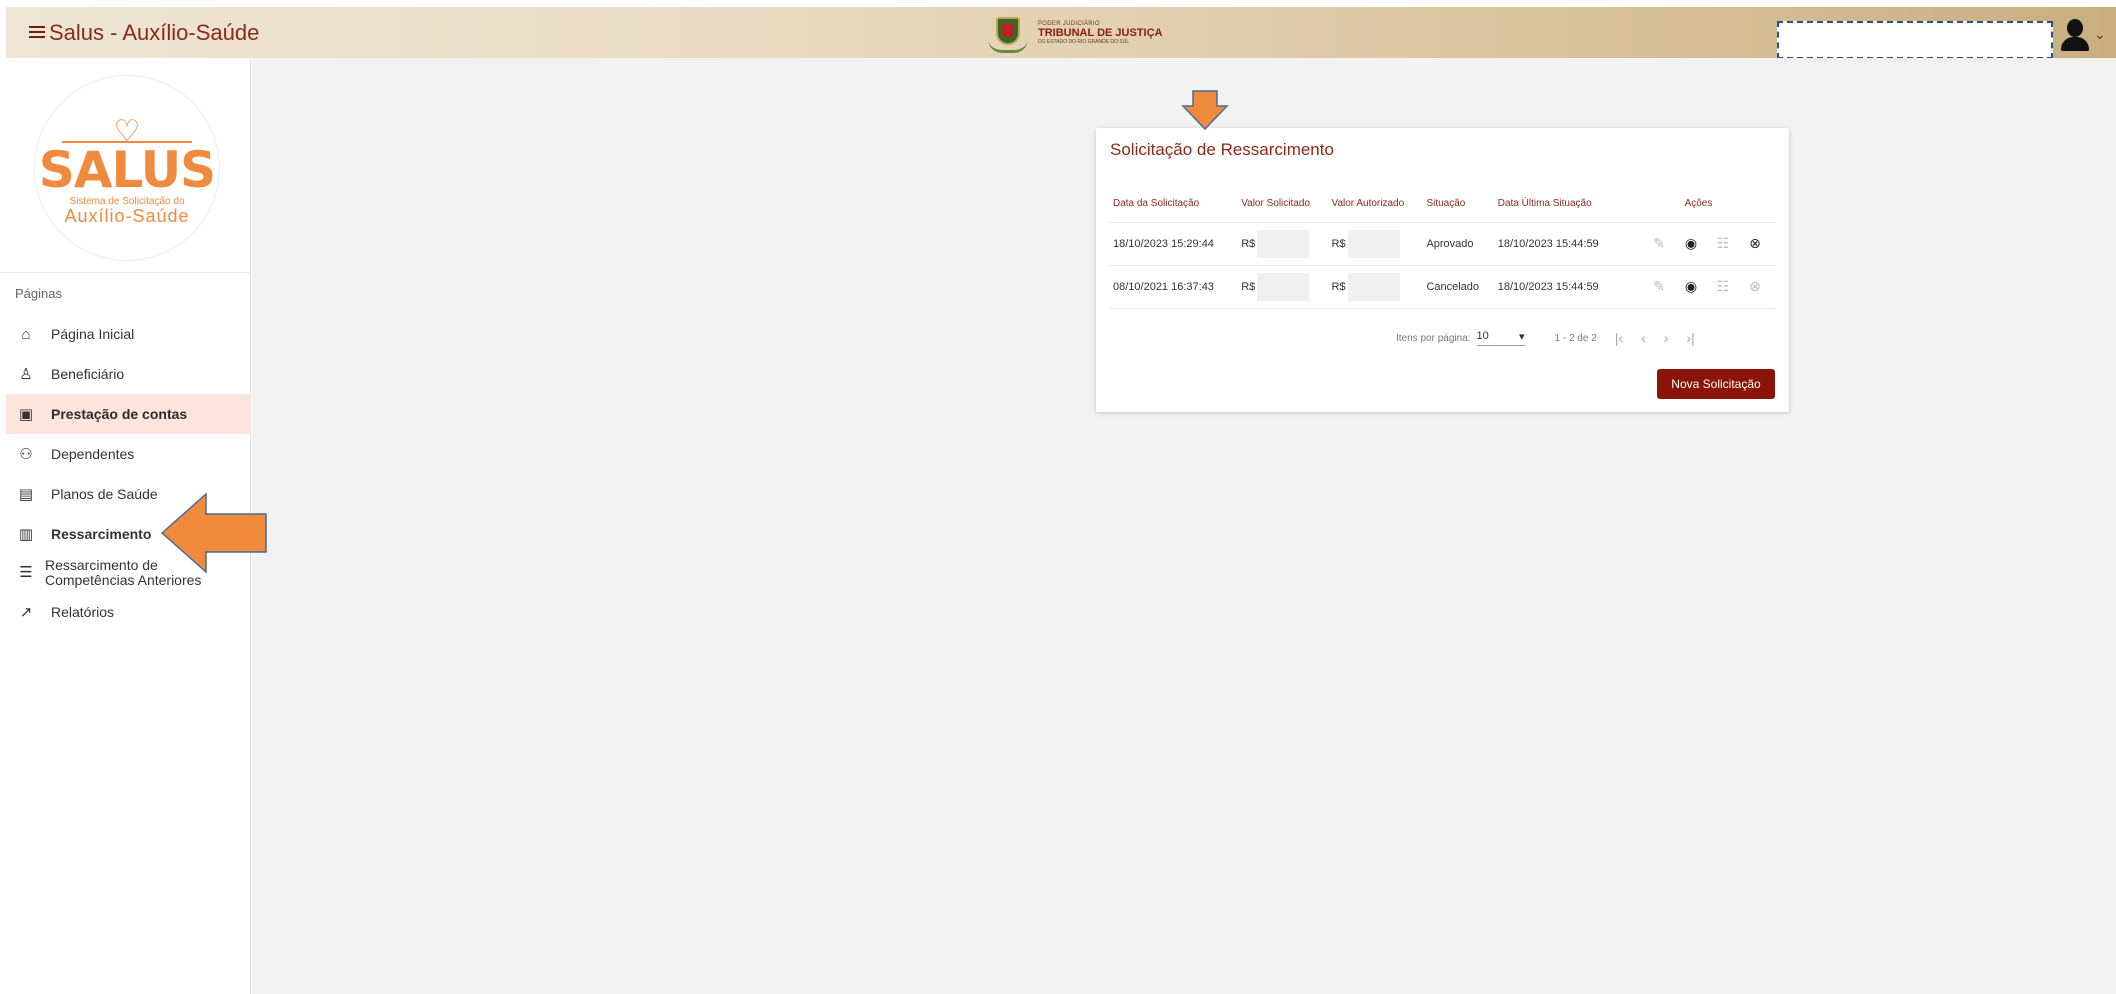  I want to click on org-state: DO ESTADO DO RIO GRANDE DO SUL, so click(1084, 42).